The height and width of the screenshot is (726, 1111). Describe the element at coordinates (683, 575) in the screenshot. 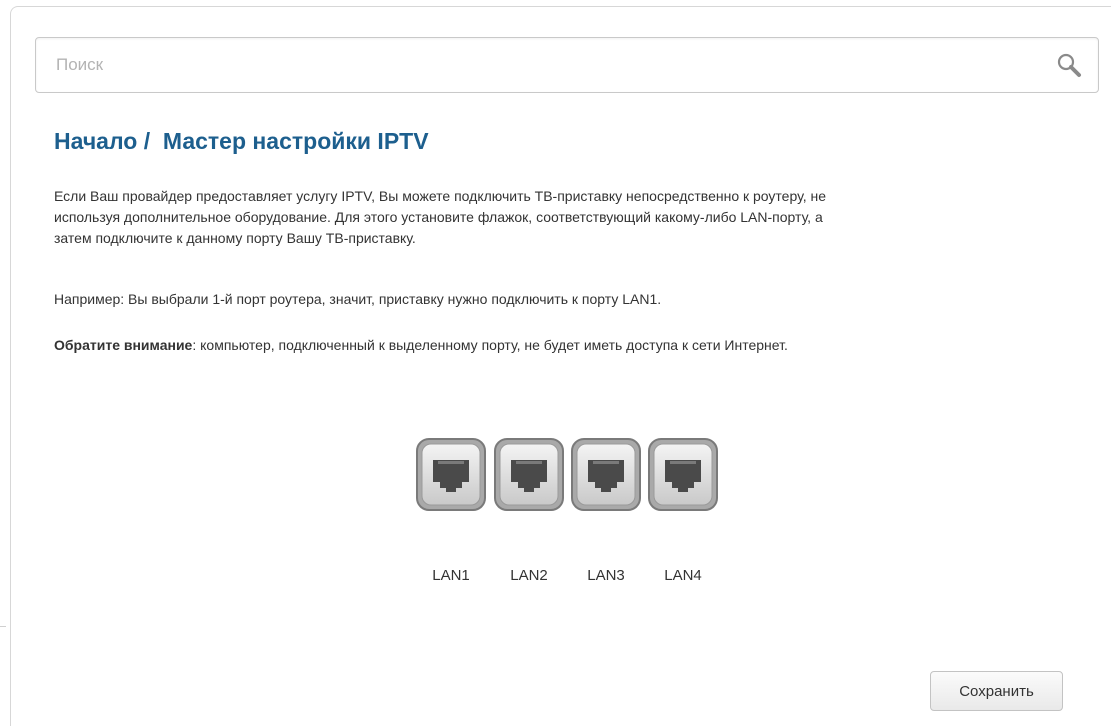

I see `lan4-label: LAN4` at that location.